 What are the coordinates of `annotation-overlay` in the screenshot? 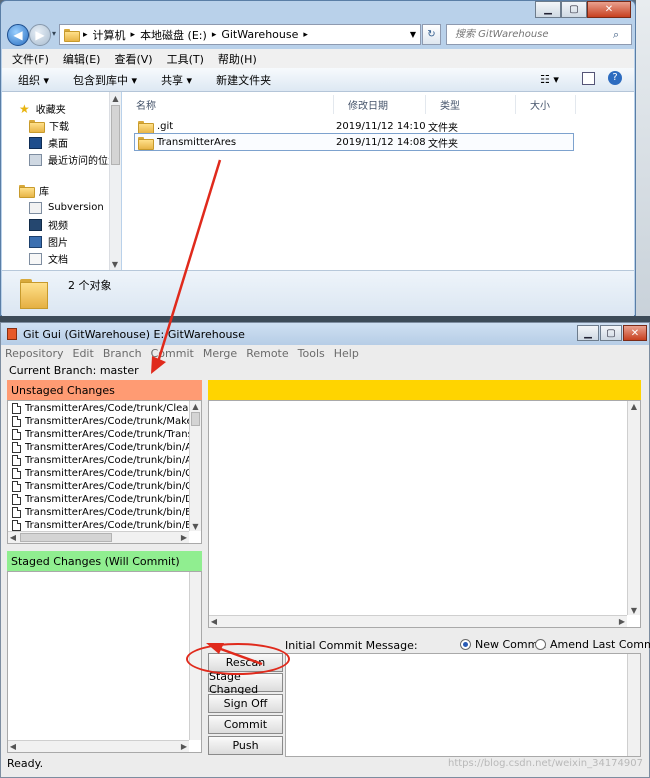 It's located at (207, 412).